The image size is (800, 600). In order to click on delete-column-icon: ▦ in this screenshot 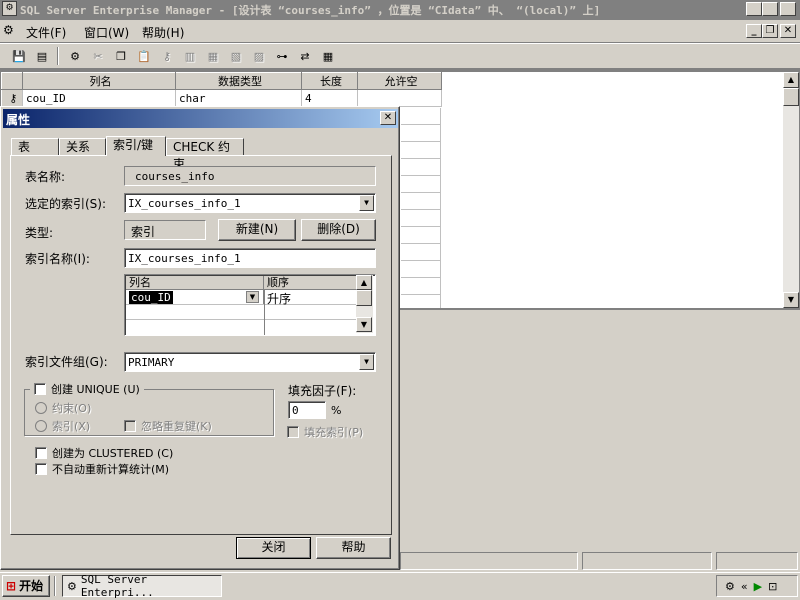, I will do `click(213, 56)`.